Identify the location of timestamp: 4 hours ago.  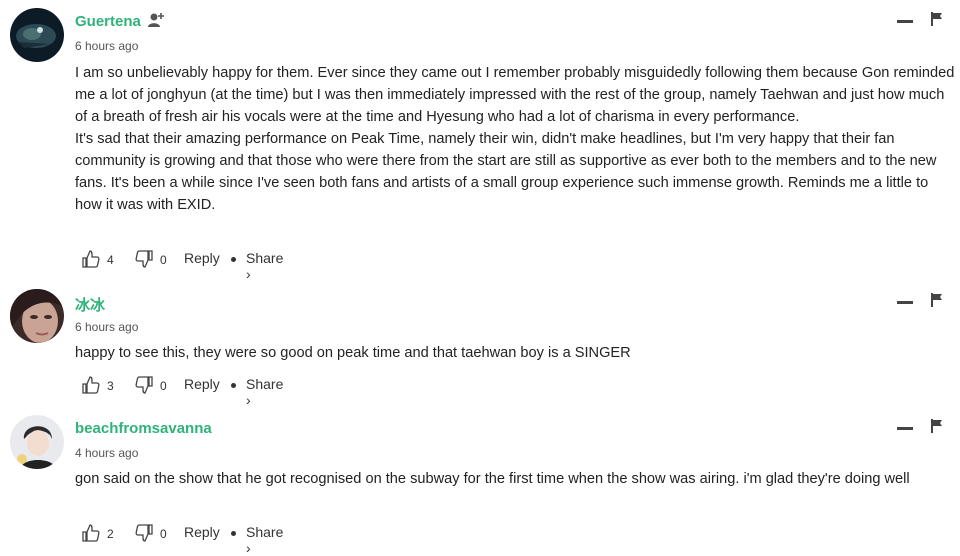
(107, 453).